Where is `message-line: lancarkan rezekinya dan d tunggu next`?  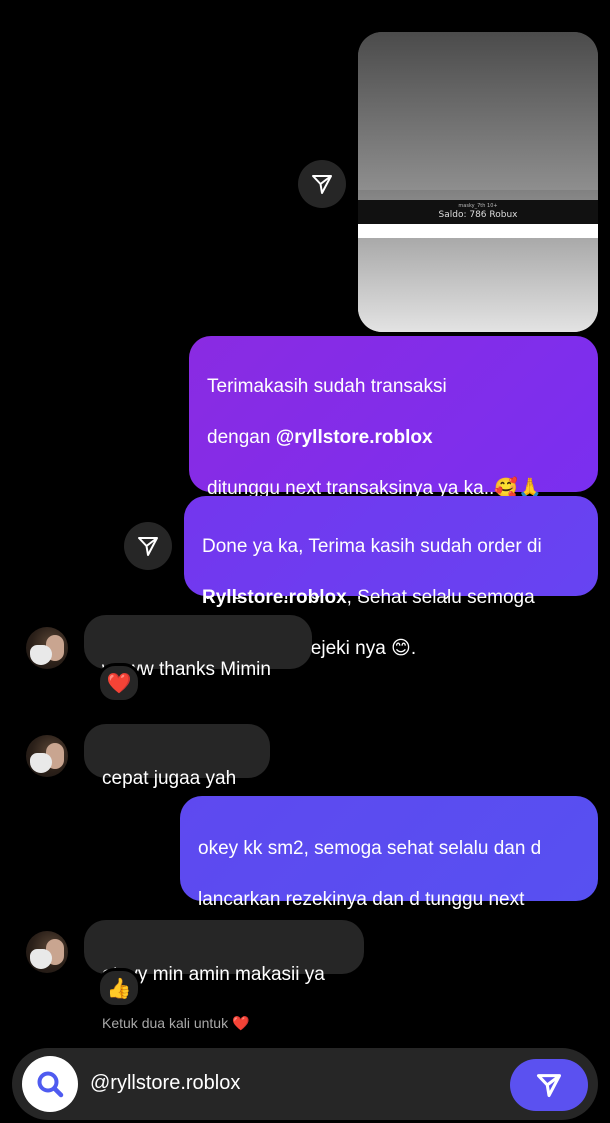 message-line: lancarkan rezekinya dan d tunggu next is located at coordinates (361, 899).